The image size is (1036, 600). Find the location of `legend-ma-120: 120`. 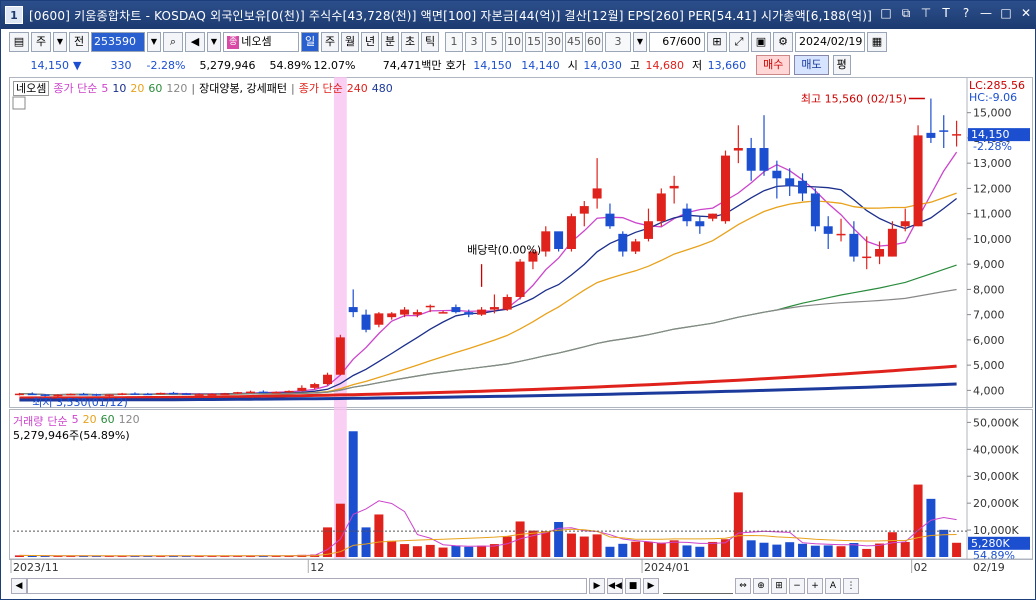

legend-ma-120: 120 is located at coordinates (176, 88).